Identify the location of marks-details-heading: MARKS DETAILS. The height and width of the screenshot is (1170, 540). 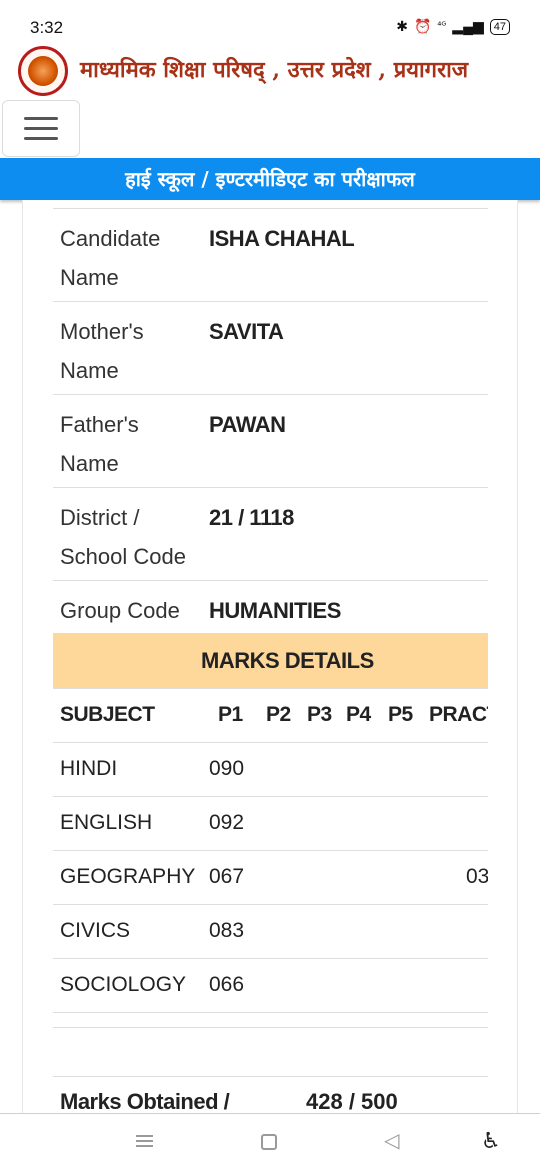
(270, 660).